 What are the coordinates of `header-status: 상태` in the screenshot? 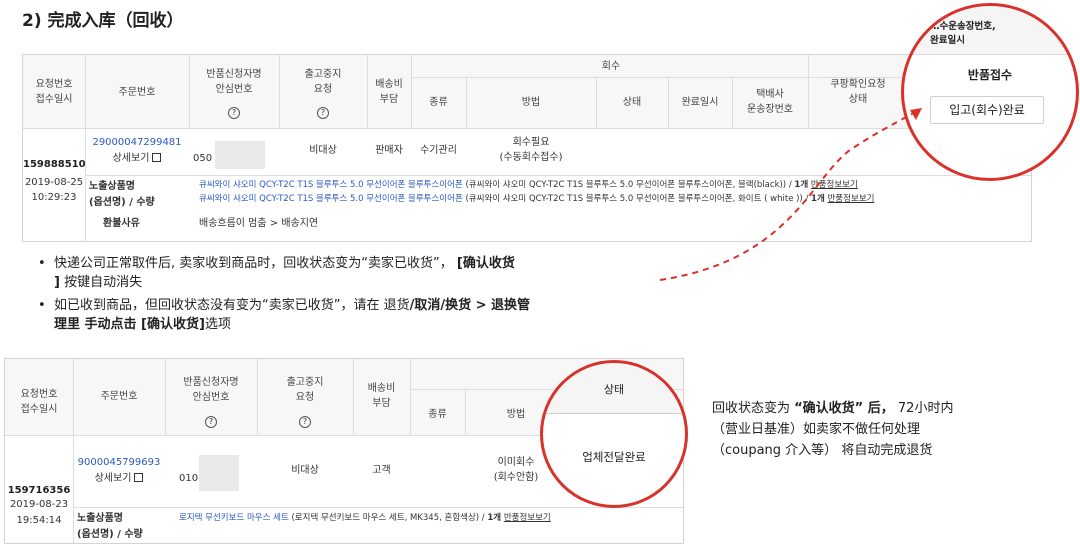 It's located at (614, 389).